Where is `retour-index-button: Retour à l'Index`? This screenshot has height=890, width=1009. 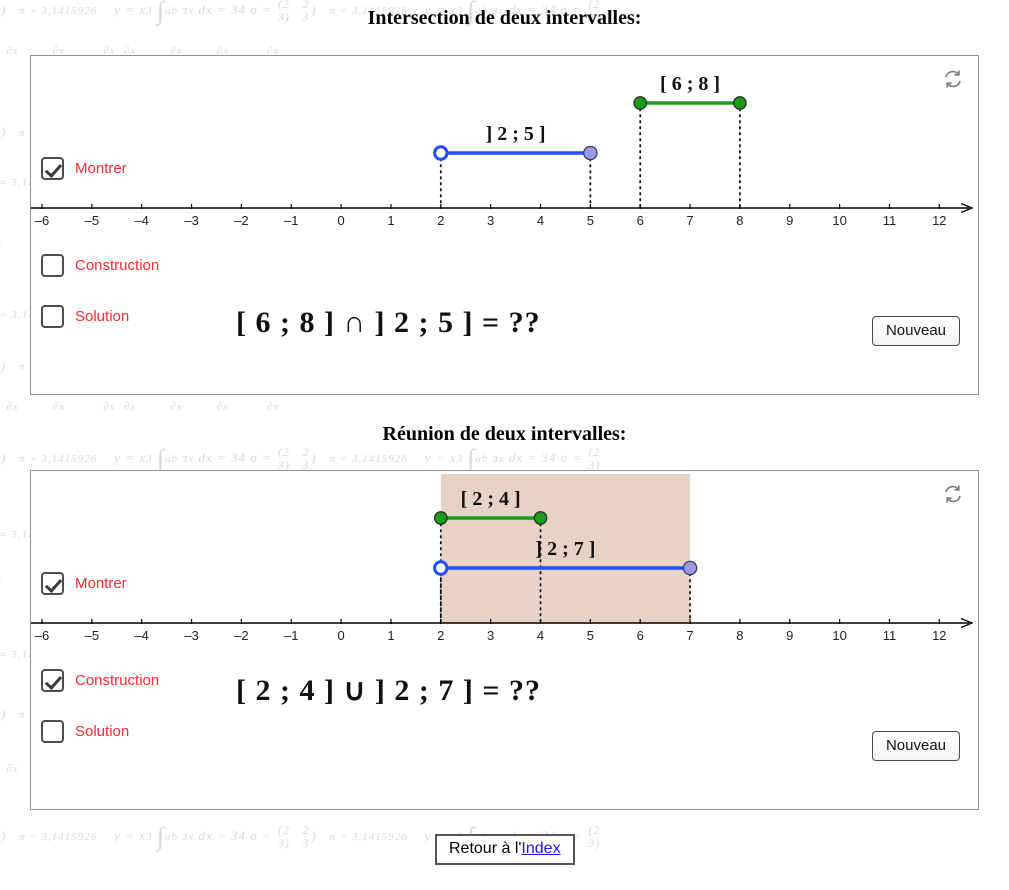
retour-index-button: Retour à l'Index is located at coordinates (505, 849).